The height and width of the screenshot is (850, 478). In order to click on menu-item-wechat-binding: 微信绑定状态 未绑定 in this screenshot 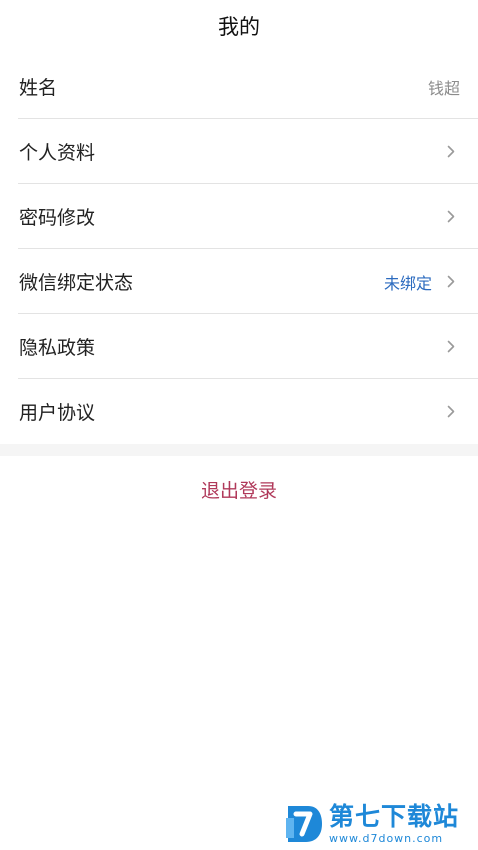, I will do `click(239, 281)`.